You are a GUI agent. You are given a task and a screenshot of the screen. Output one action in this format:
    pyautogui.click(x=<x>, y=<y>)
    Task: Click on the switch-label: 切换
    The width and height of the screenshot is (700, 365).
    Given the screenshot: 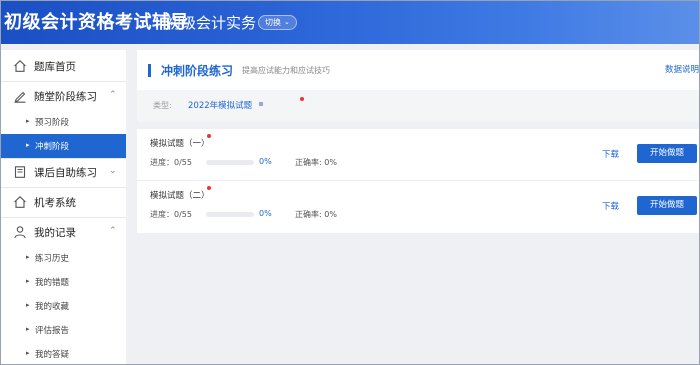 What is the action you would take?
    pyautogui.click(x=273, y=22)
    